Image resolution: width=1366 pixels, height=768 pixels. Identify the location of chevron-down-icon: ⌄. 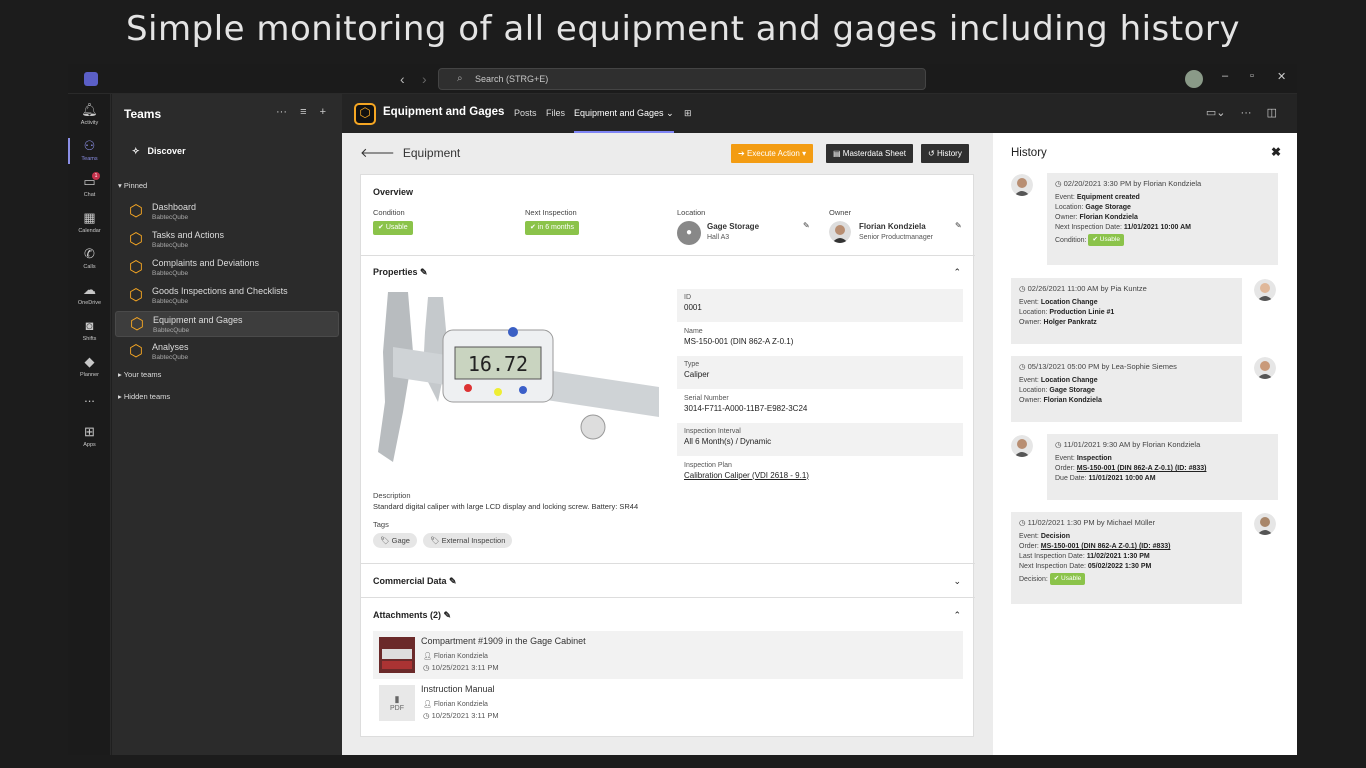
(957, 581).